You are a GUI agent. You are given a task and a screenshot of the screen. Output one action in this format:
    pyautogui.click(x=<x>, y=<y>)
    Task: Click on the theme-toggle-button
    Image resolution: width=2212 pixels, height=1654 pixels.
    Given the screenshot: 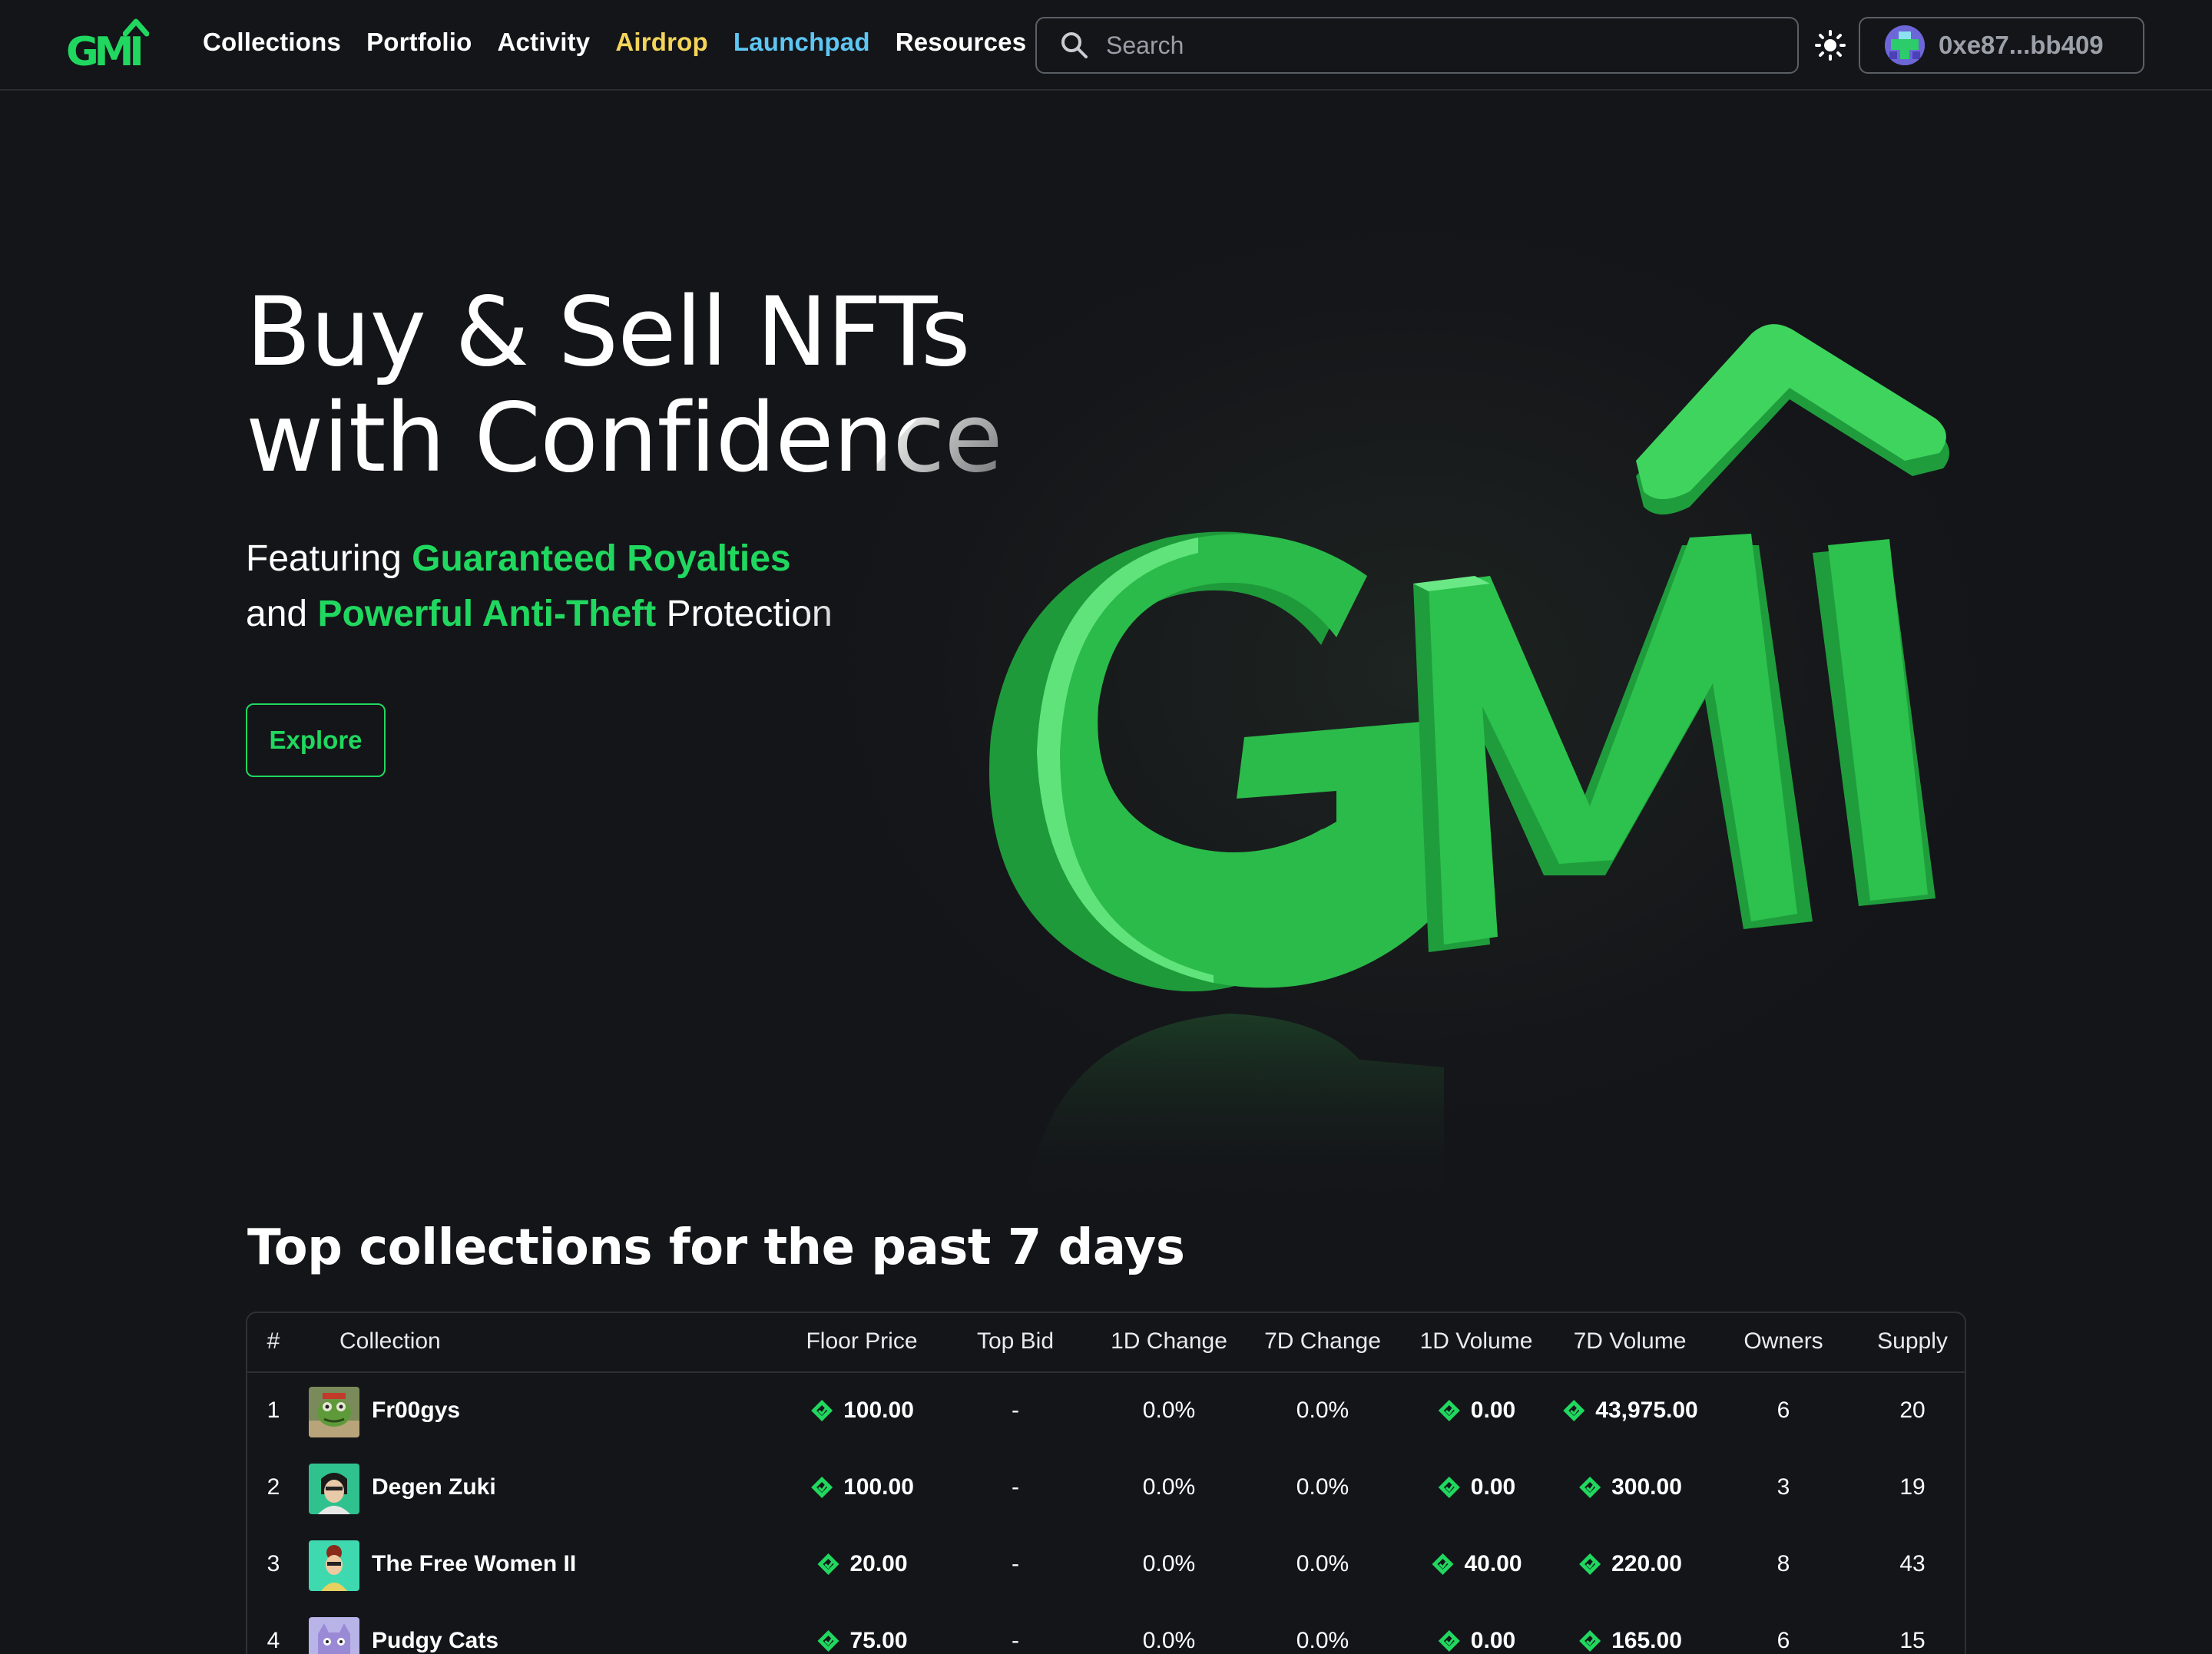 What is the action you would take?
    pyautogui.click(x=1830, y=47)
    